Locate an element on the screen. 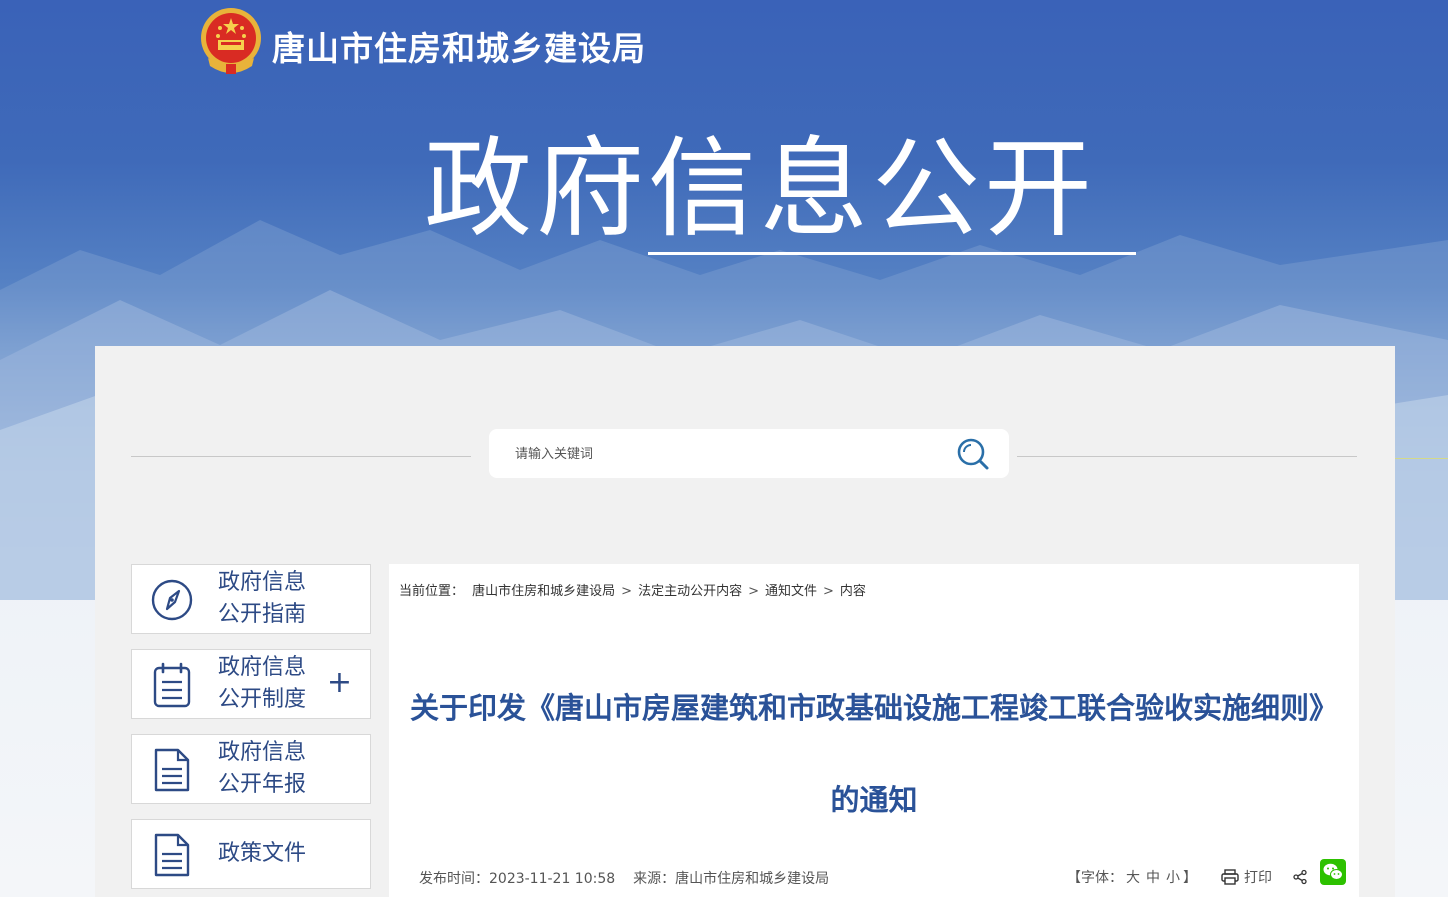  share-icon is located at coordinates (1300, 877).